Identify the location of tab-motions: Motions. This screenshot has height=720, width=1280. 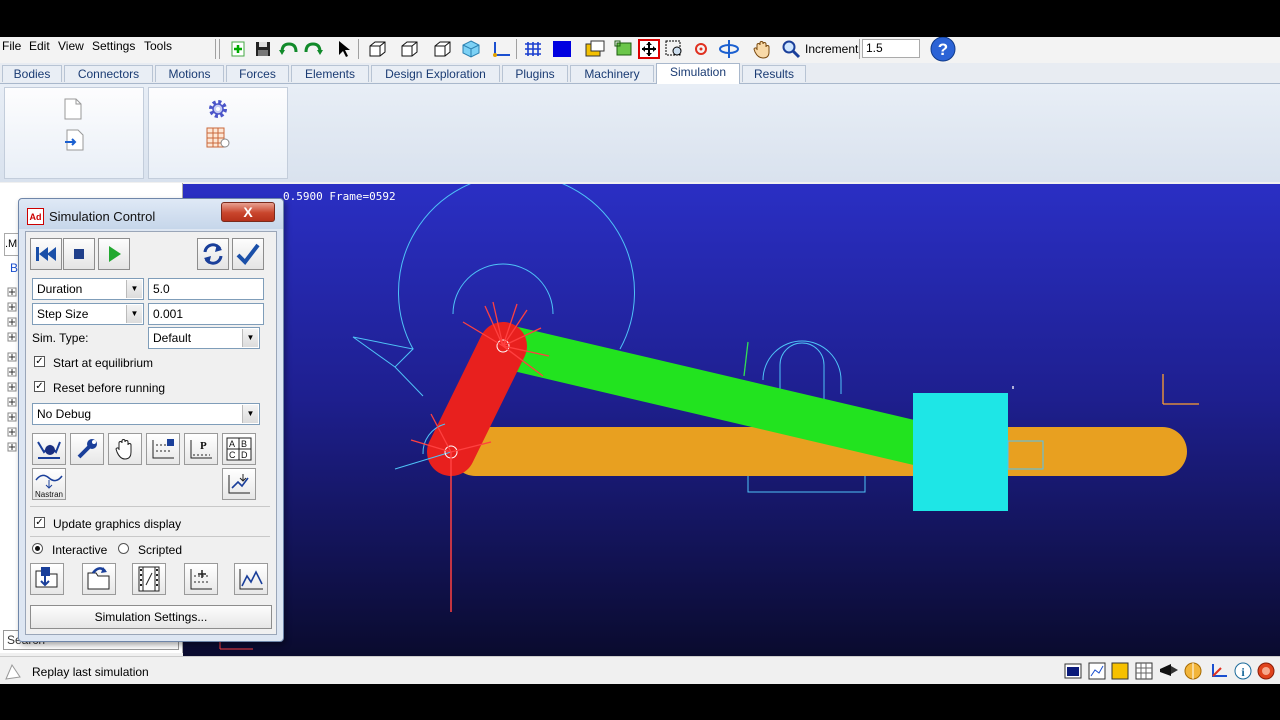
(189, 73).